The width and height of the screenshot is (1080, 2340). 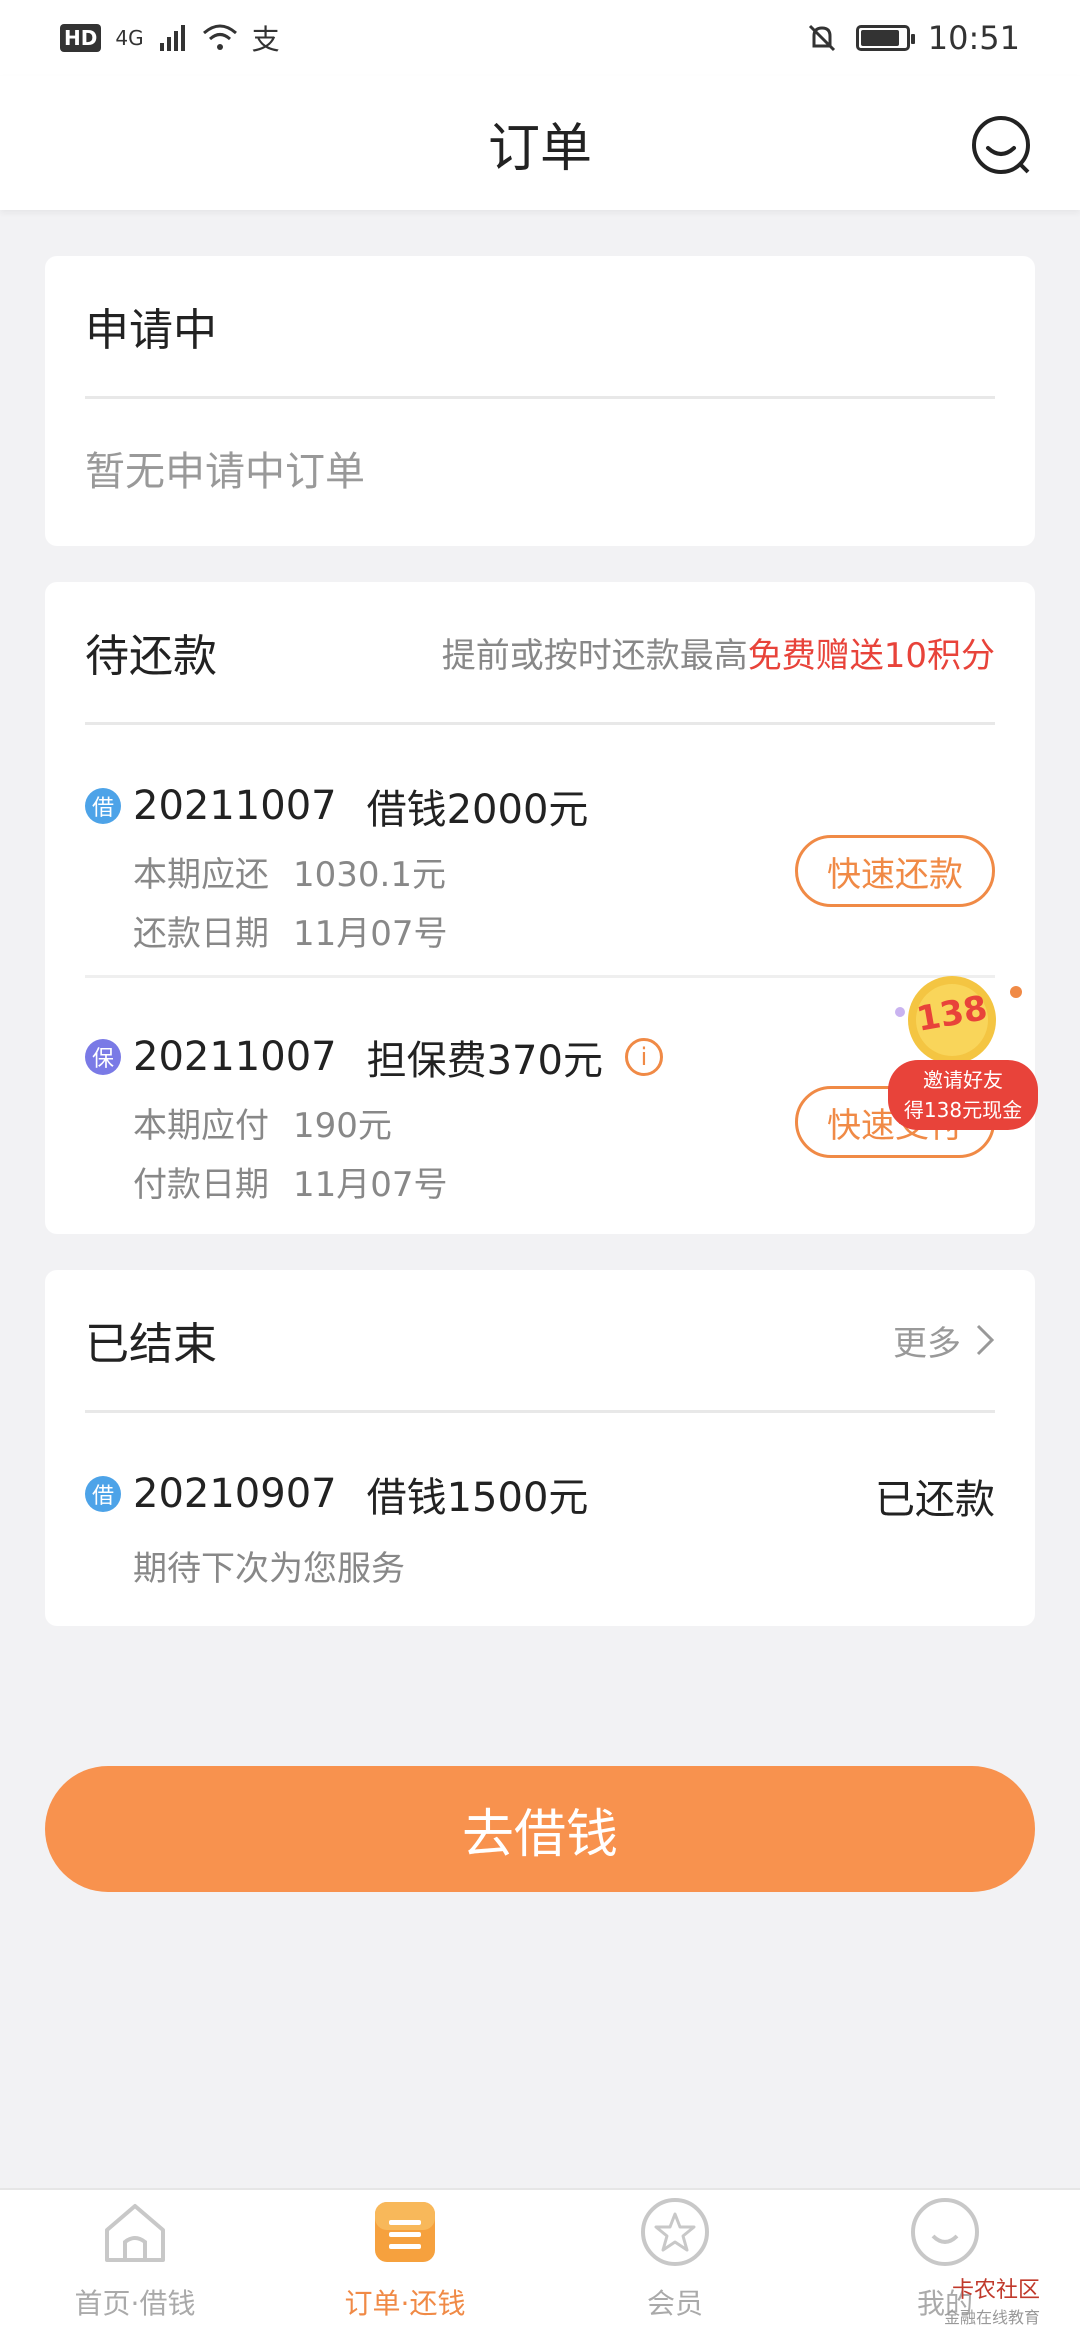 I want to click on customer-service-icon, so click(x=1001, y=145).